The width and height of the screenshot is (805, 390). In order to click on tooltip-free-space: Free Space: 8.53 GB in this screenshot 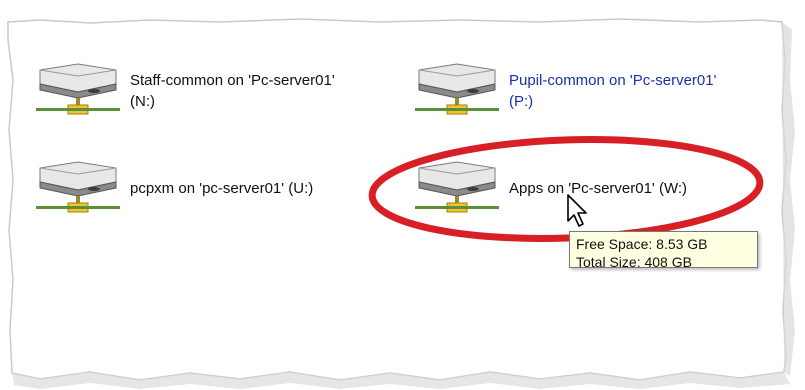, I will do `click(642, 244)`.